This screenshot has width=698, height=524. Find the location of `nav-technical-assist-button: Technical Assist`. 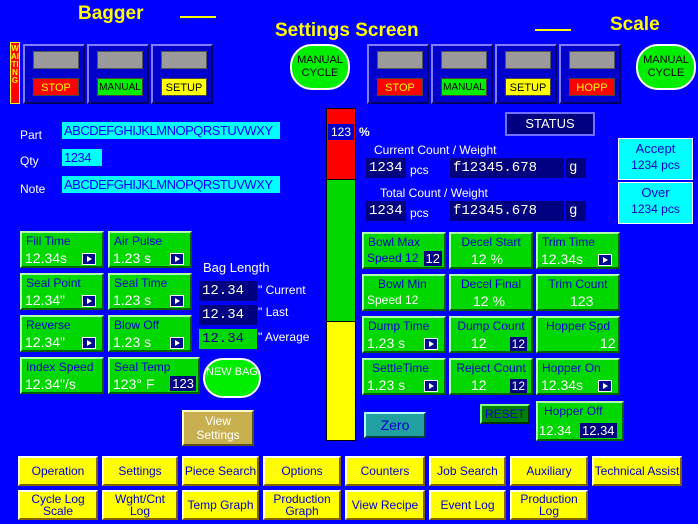

nav-technical-assist-button: Technical Assist is located at coordinates (637, 471).